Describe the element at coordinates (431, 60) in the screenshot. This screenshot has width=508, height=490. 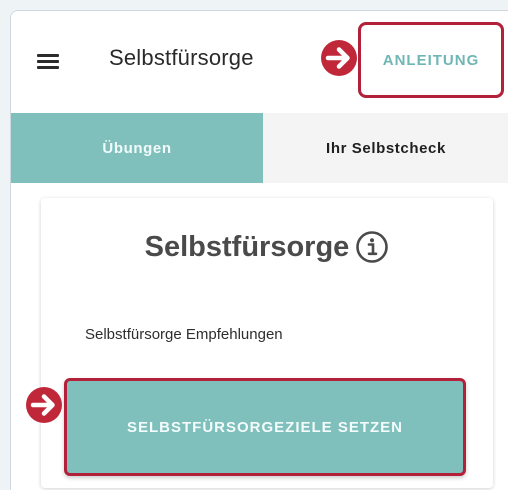
I see `guide-button: ANLEITUNG` at that location.